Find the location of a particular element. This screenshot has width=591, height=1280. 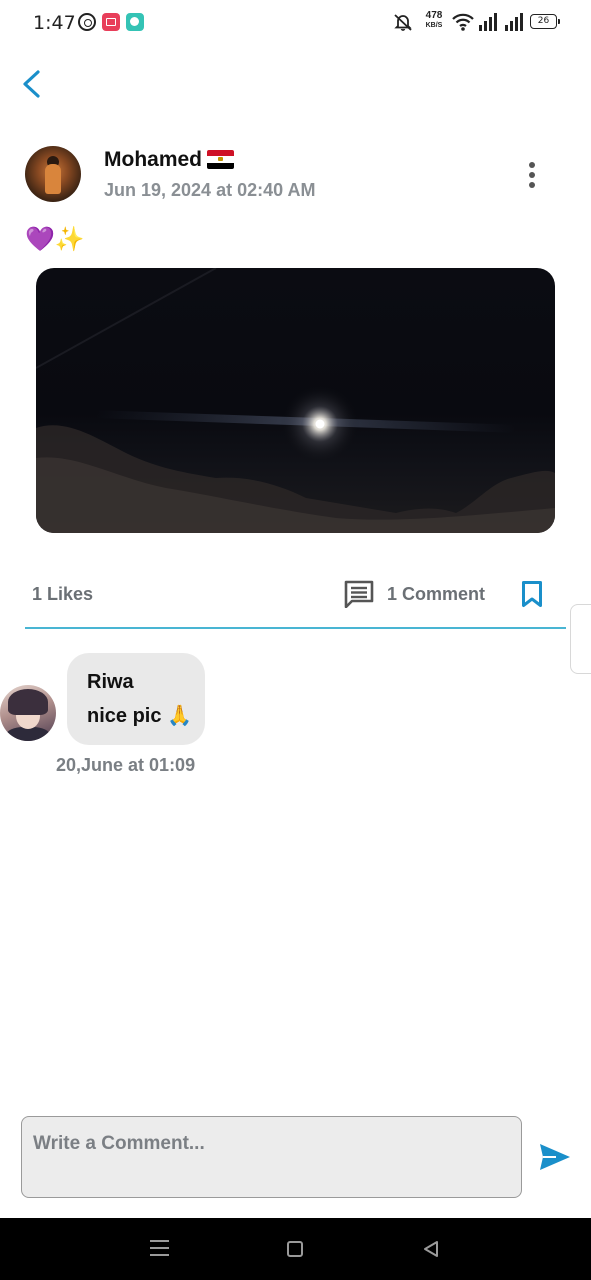

avatar-hair is located at coordinates (28, 702).